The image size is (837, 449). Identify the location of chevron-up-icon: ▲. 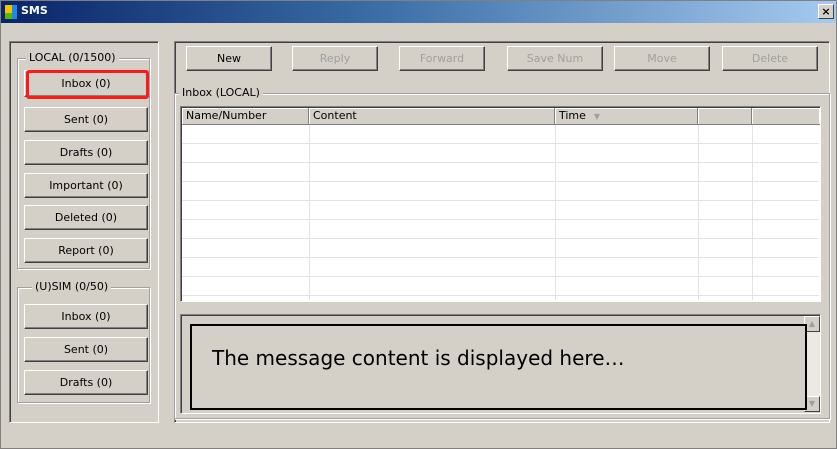
(812, 323).